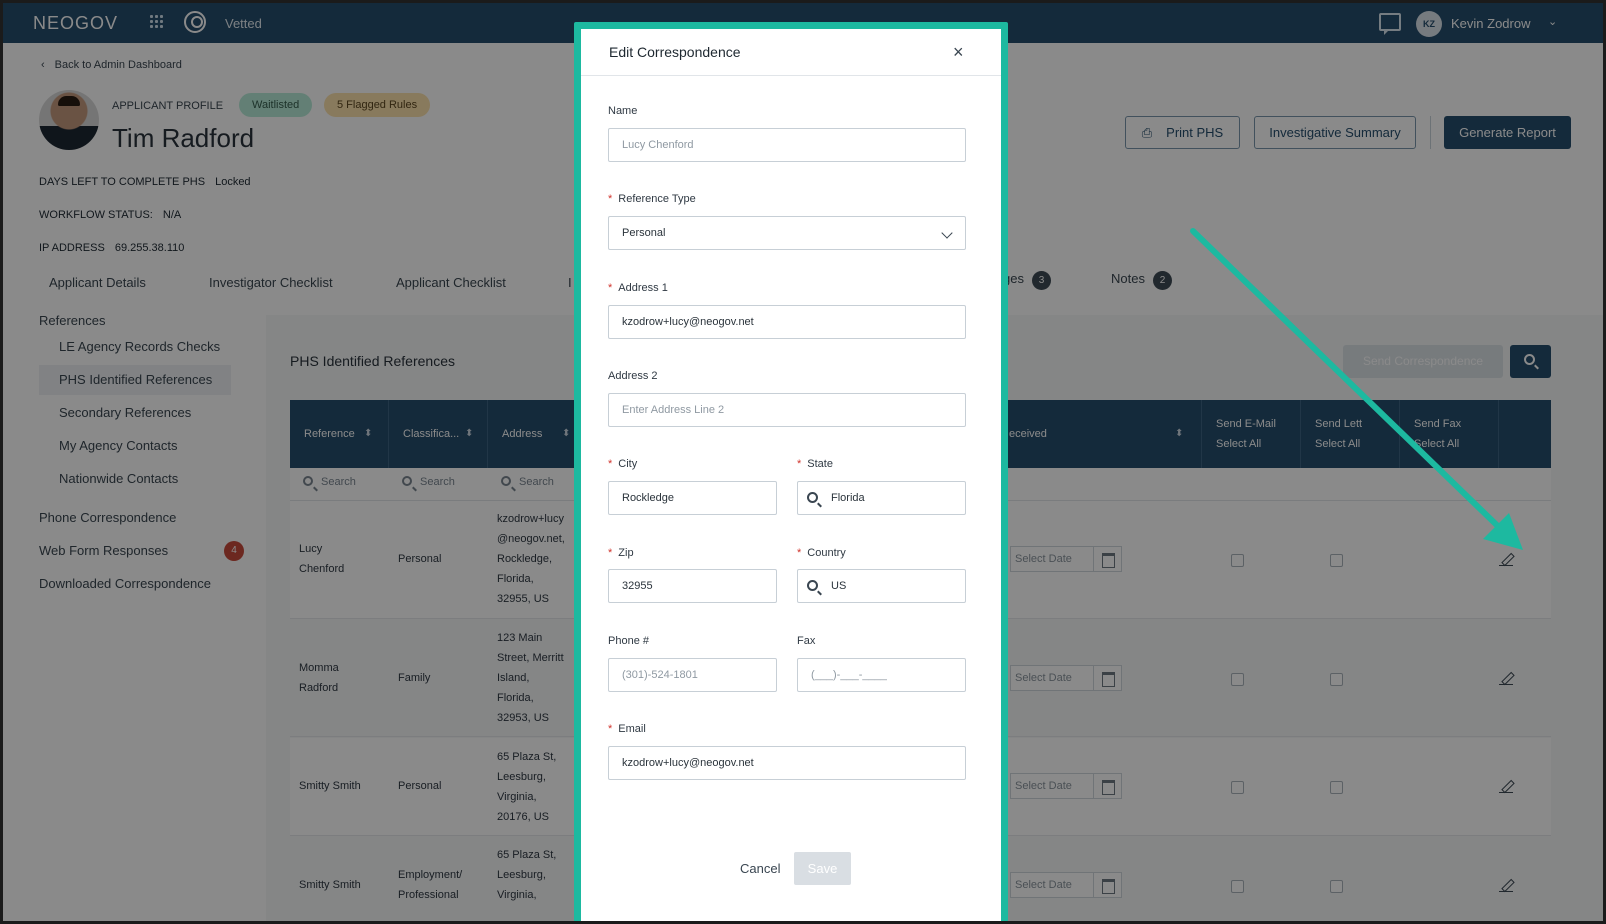 This screenshot has width=1606, height=924. What do you see at coordinates (822, 868) in the screenshot?
I see `save-button: Save` at bounding box center [822, 868].